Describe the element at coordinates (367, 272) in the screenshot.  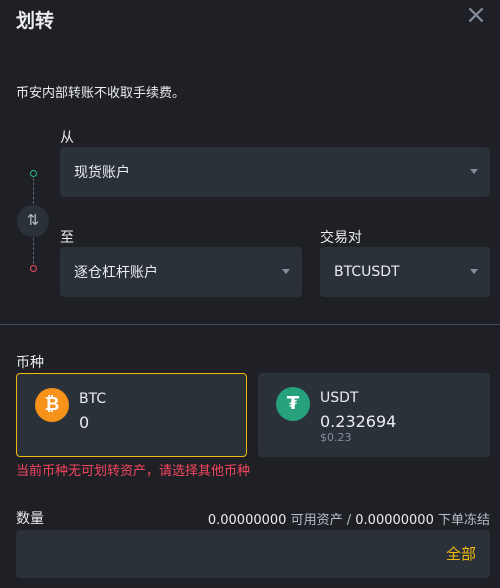
I see `pair-value: BTCUSDT` at that location.